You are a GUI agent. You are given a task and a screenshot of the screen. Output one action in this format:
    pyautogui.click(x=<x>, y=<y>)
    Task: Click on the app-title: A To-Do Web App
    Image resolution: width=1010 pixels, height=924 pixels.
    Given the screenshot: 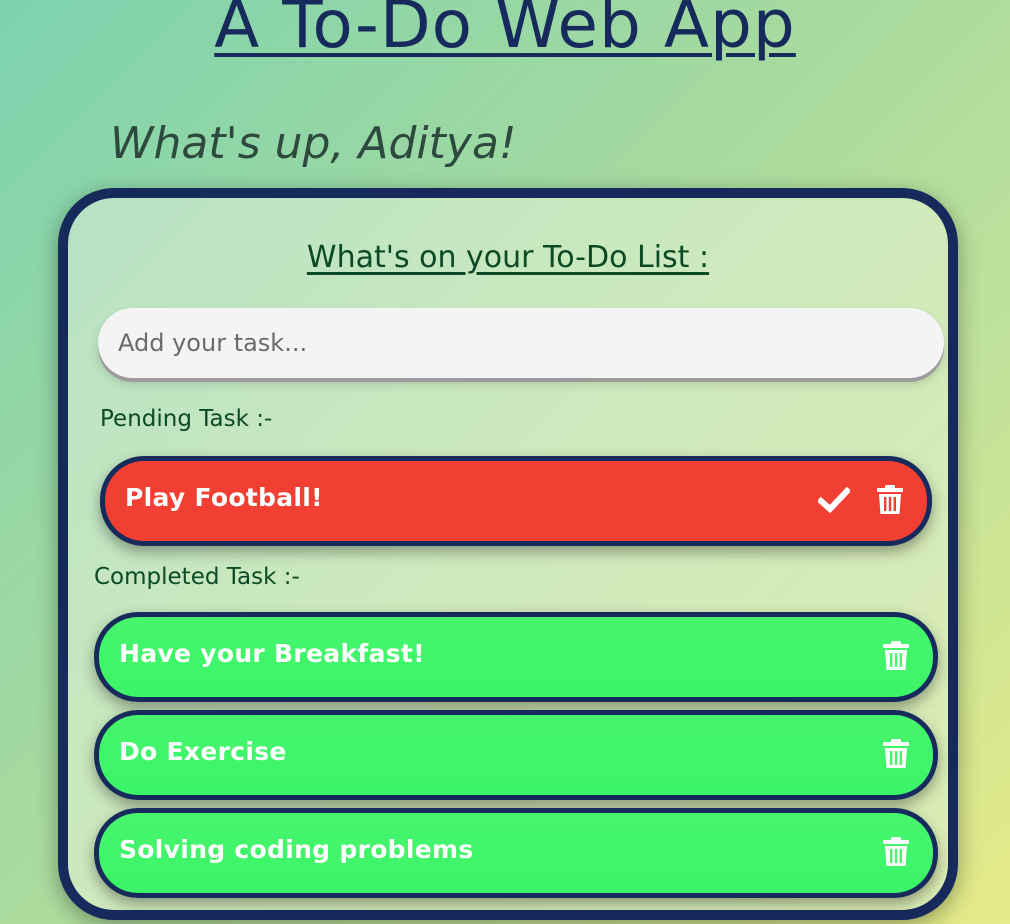 What is the action you would take?
    pyautogui.click(x=505, y=31)
    